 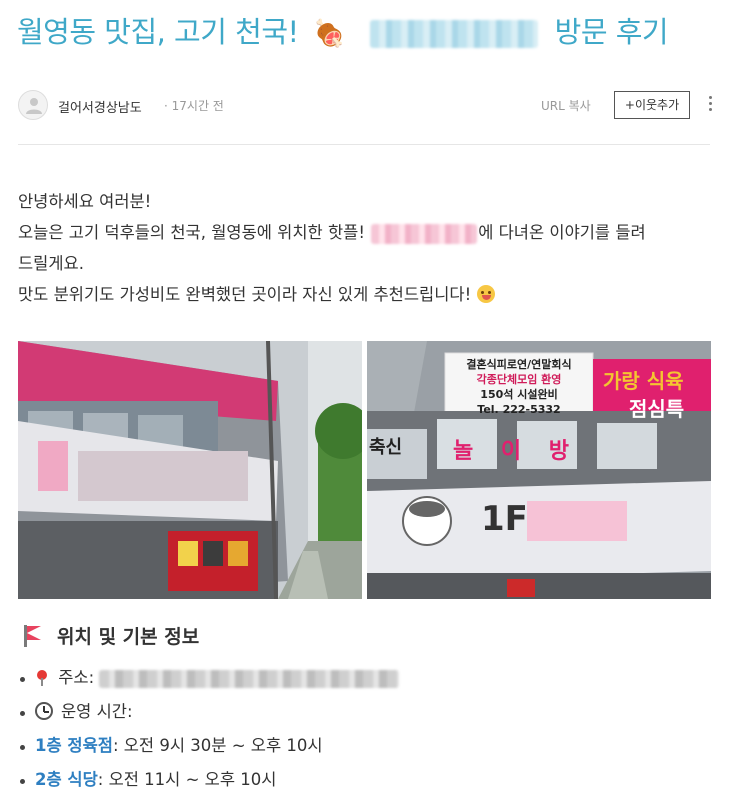 I want to click on body-line: 맛도 분위기도 가성비도 완벽했던 곳이라 자신 있게 추천드립니다!, so click(x=368, y=294).